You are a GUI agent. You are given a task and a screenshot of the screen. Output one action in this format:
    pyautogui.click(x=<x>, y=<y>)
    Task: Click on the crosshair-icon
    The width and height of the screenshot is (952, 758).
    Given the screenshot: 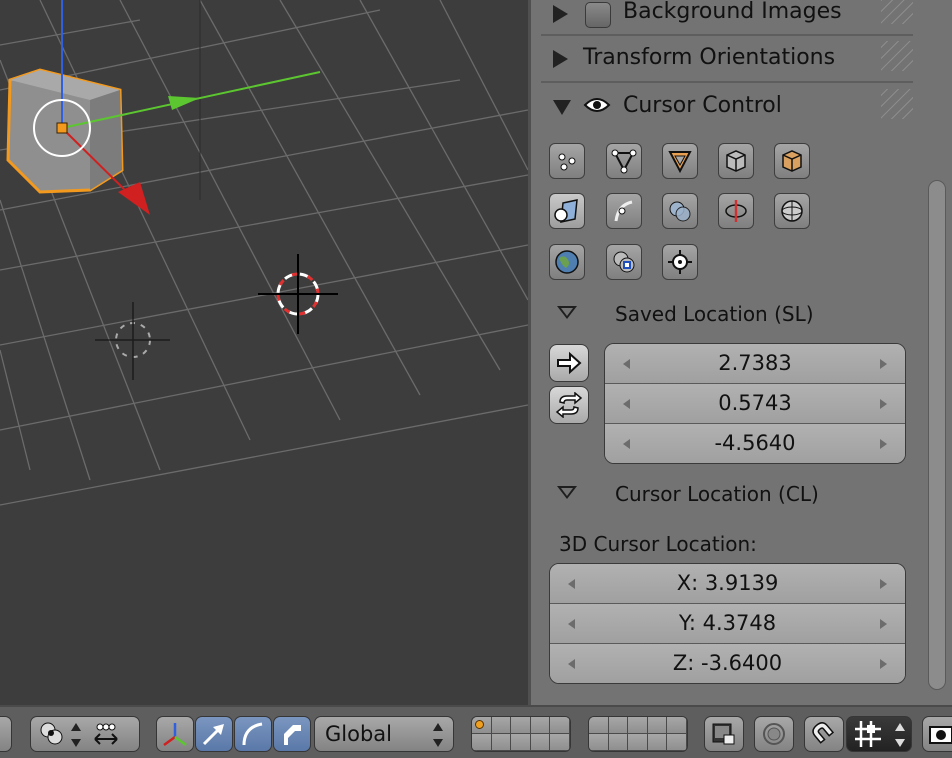 What is the action you would take?
    pyautogui.click(x=680, y=262)
    